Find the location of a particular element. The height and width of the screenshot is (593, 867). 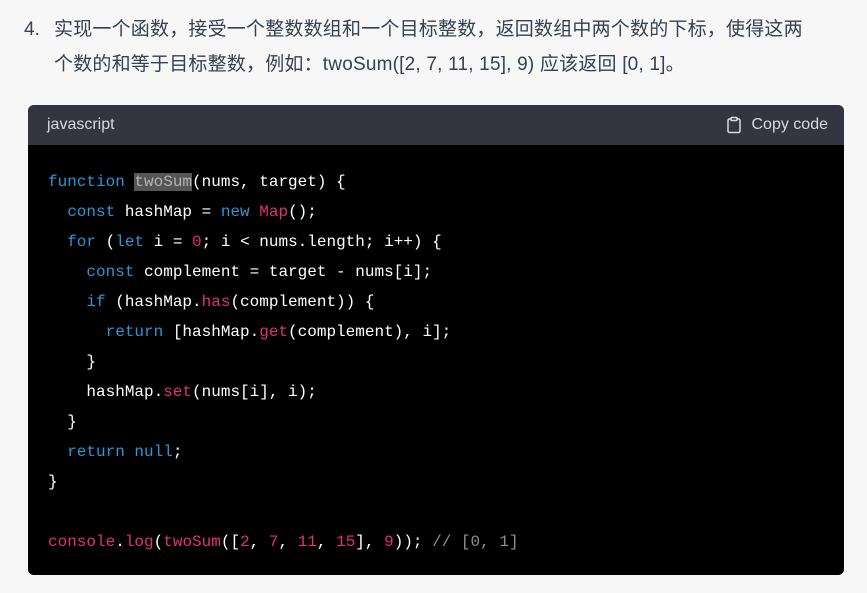

code-token: console is located at coordinates (82, 542).